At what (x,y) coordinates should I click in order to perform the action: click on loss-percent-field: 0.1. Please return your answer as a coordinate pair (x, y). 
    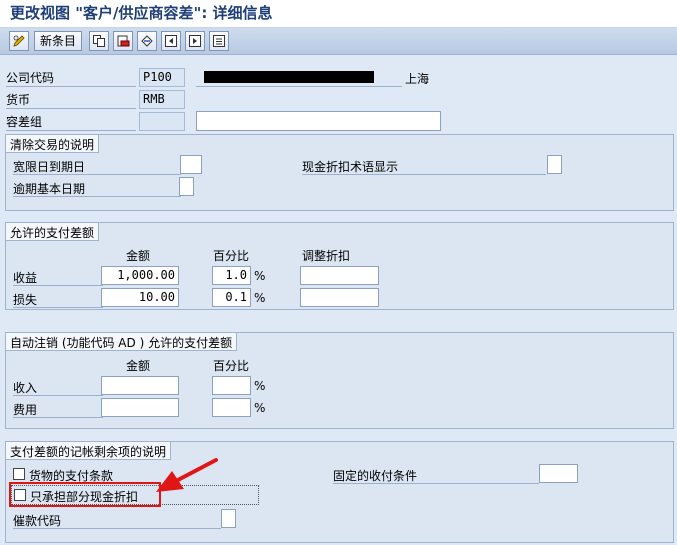
    Looking at the image, I should click on (231, 297).